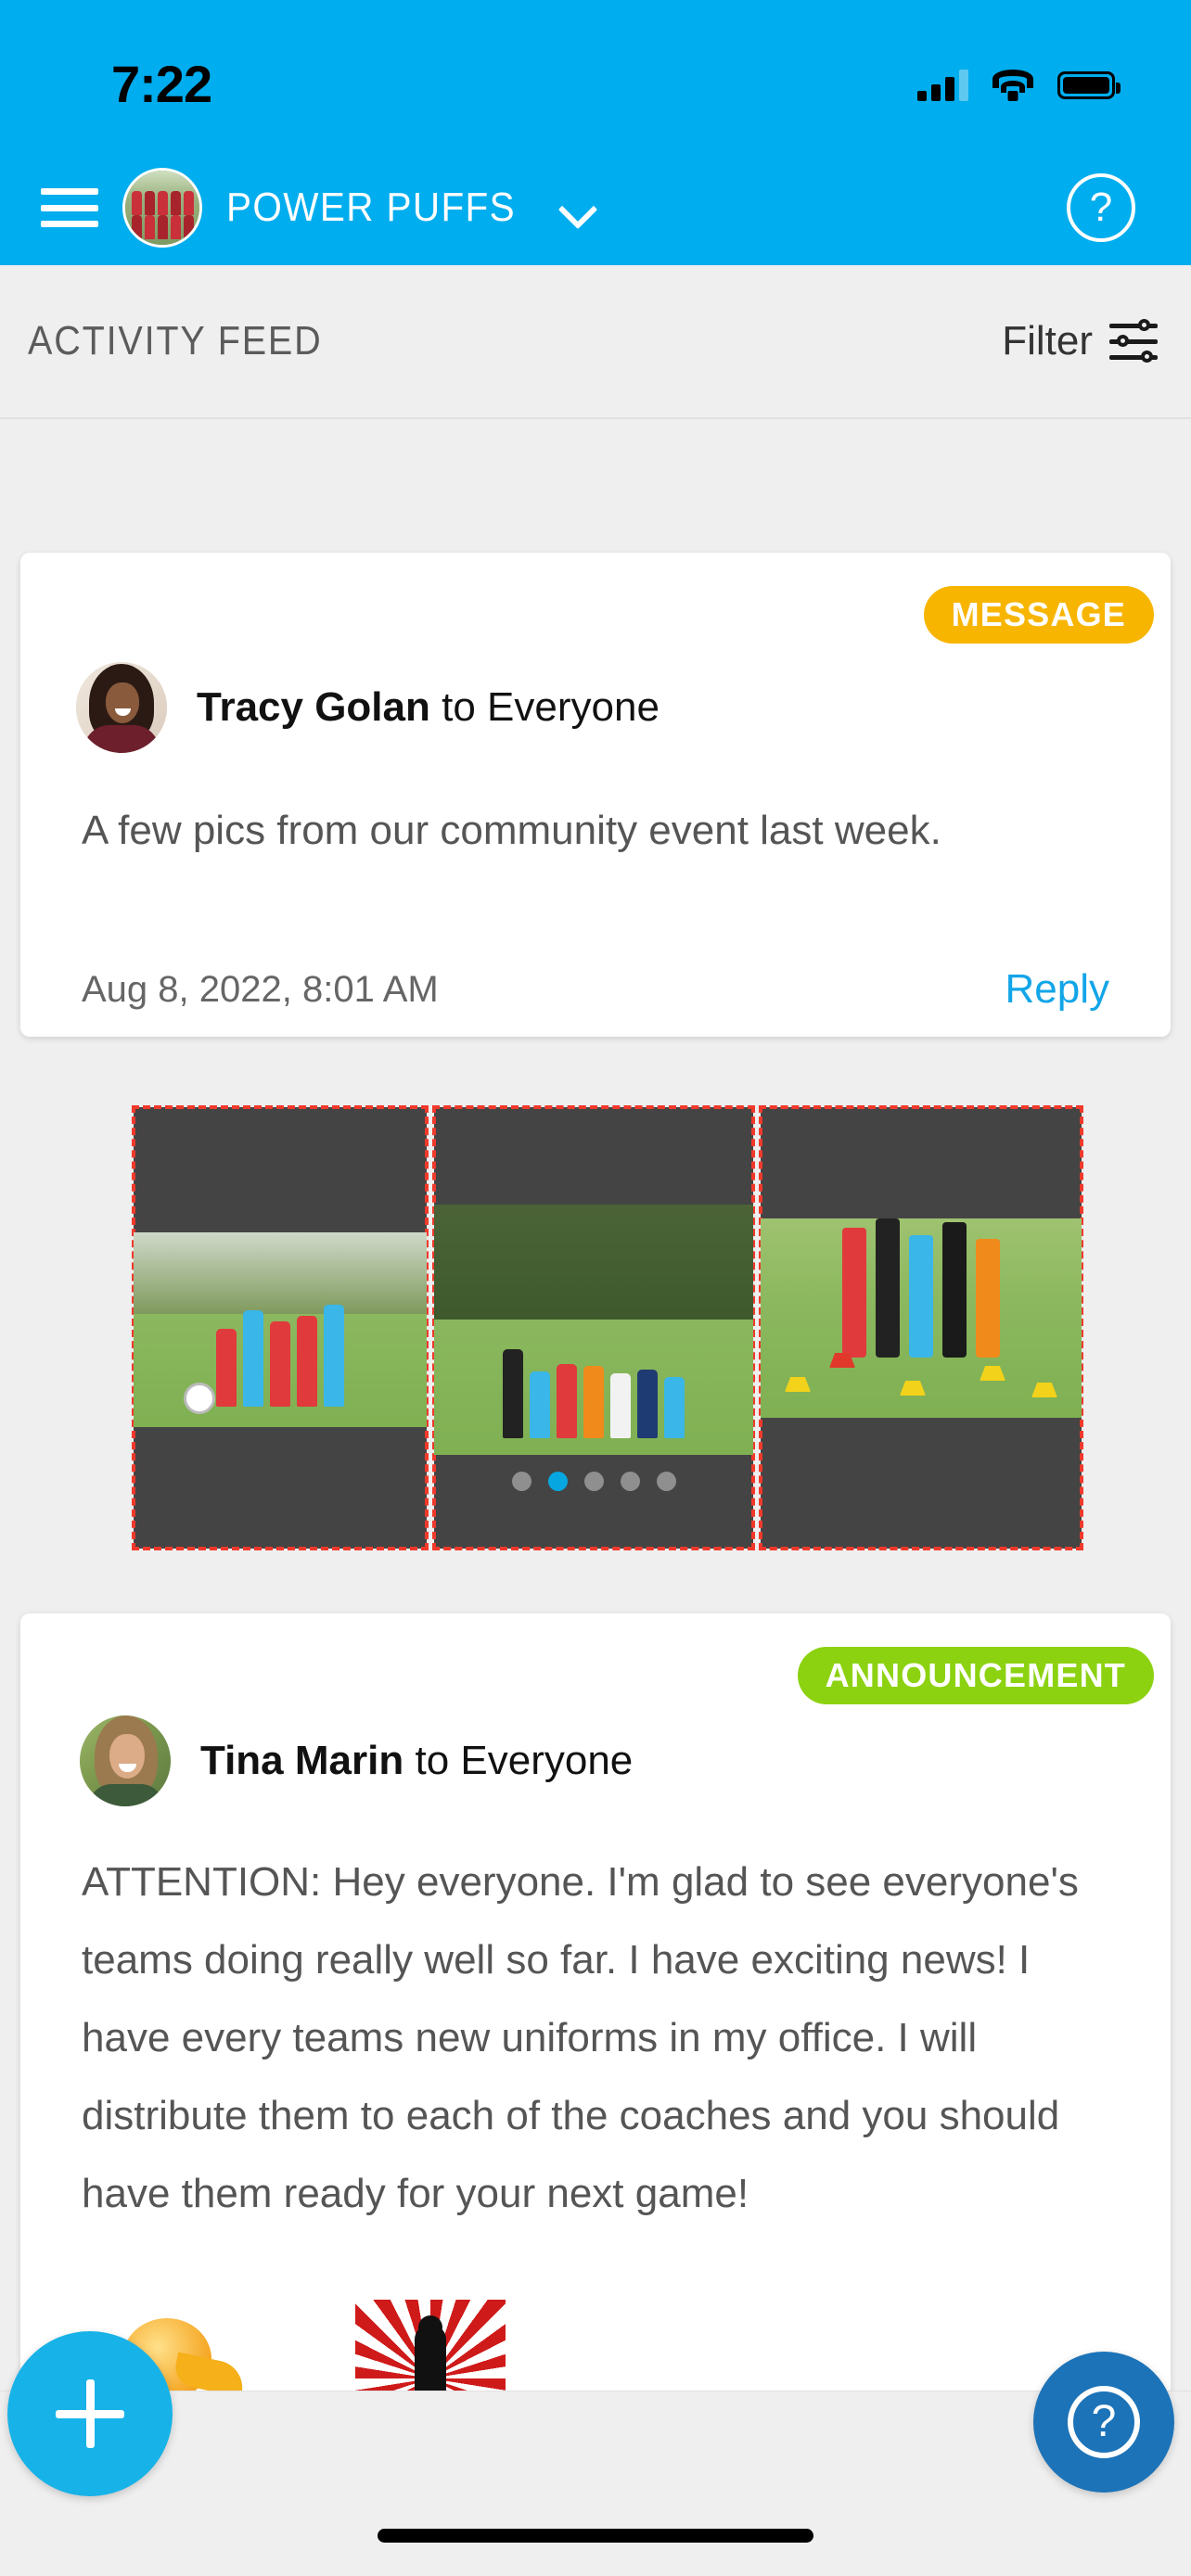 Image resolution: width=1191 pixels, height=2576 pixels. Describe the element at coordinates (69, 207) in the screenshot. I see `hamburger-menu-icon` at that location.